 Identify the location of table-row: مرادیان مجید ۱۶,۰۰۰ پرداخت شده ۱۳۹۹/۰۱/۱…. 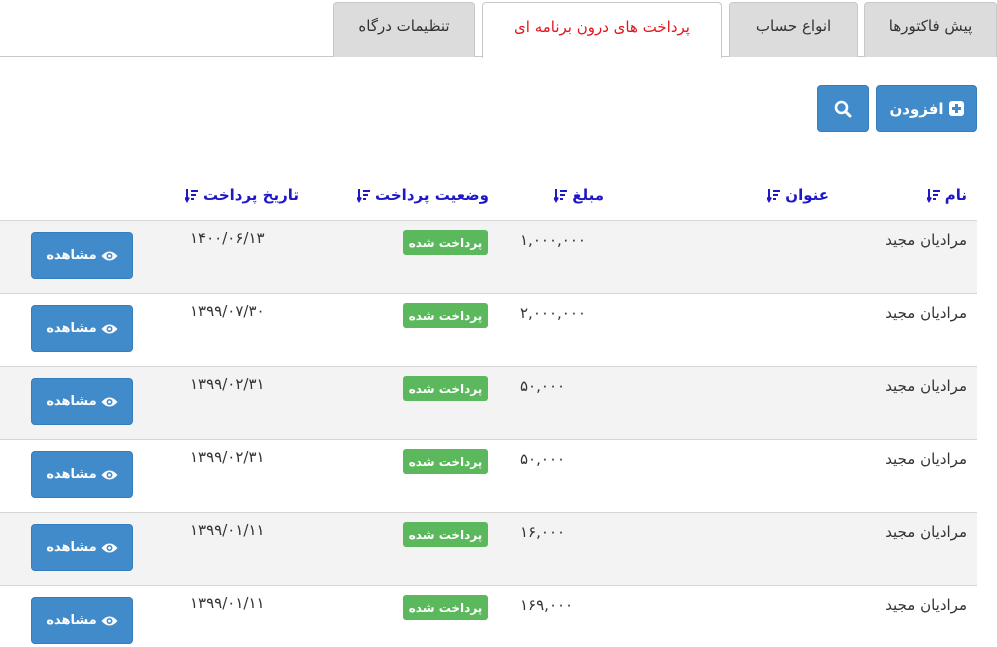
(488, 548).